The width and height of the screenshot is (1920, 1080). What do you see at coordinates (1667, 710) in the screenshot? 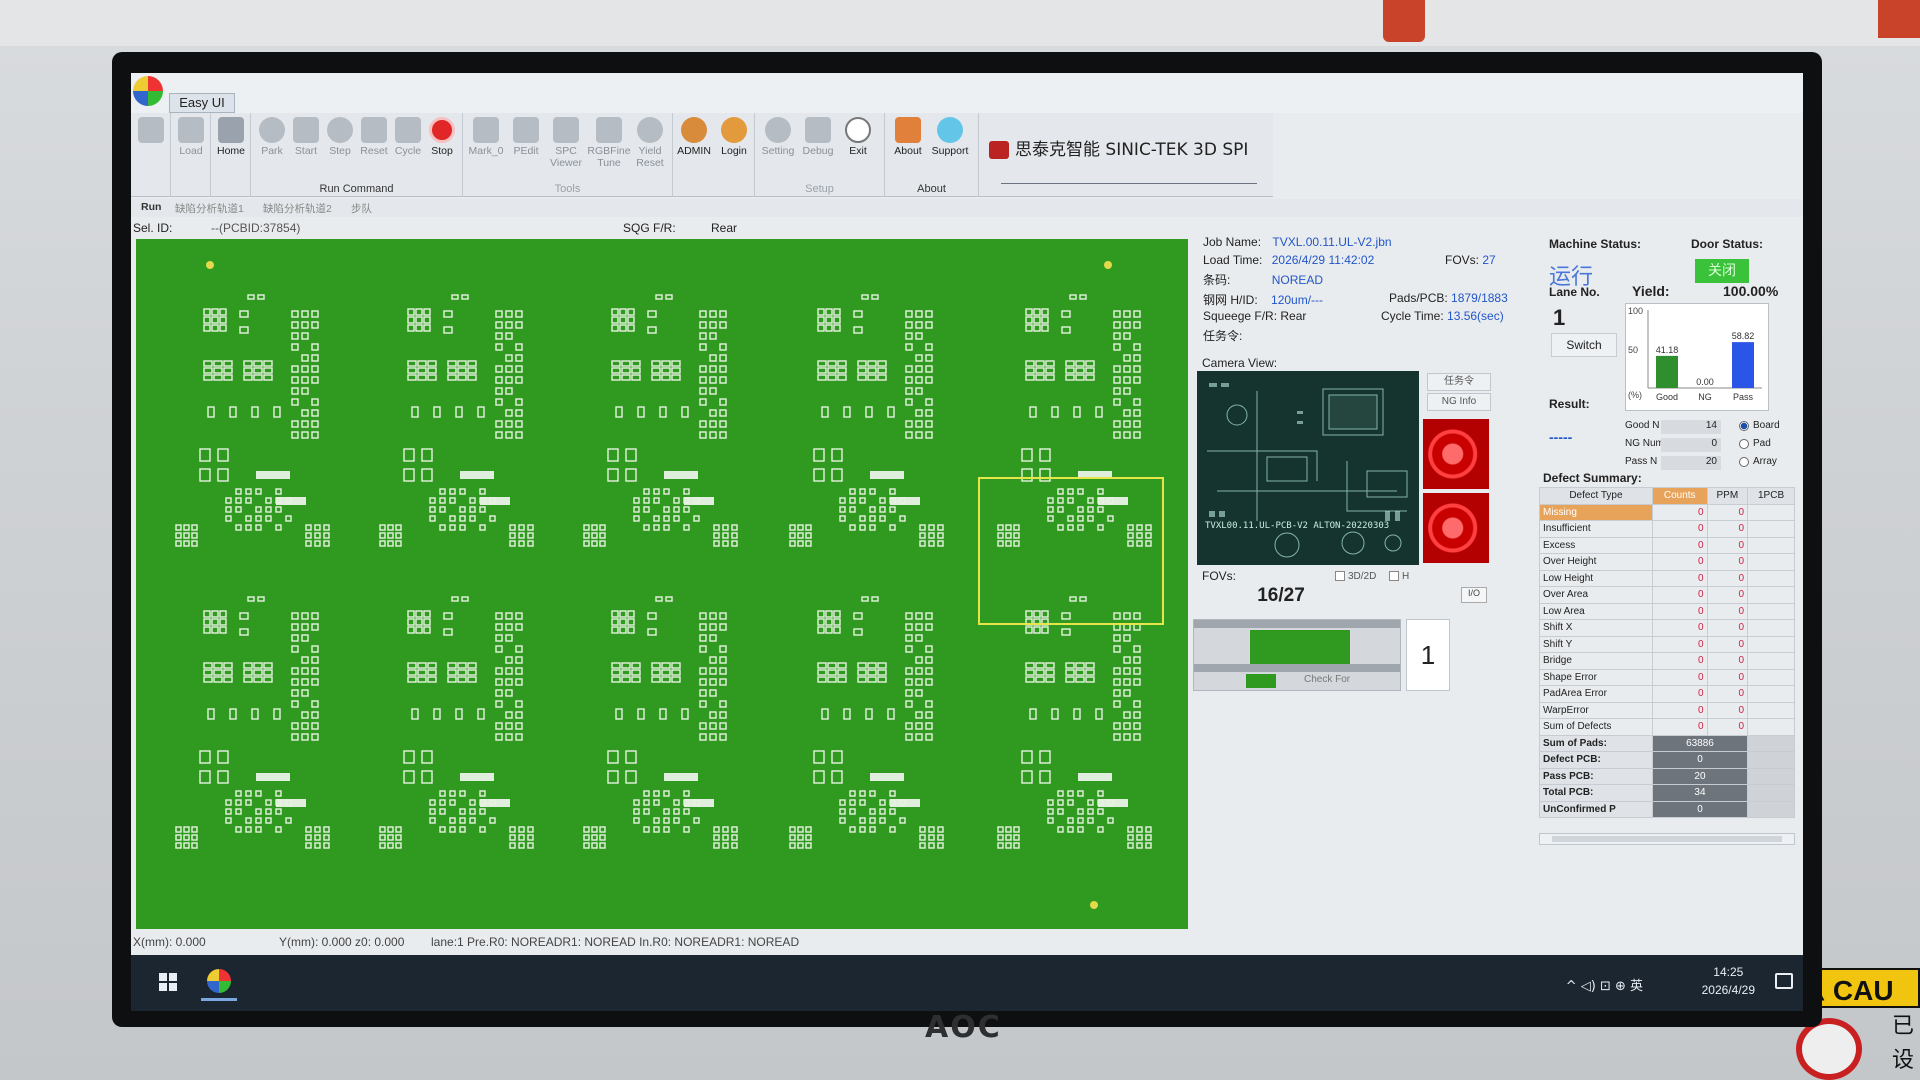
I see `defect-row: WarpError 0 0` at bounding box center [1667, 710].